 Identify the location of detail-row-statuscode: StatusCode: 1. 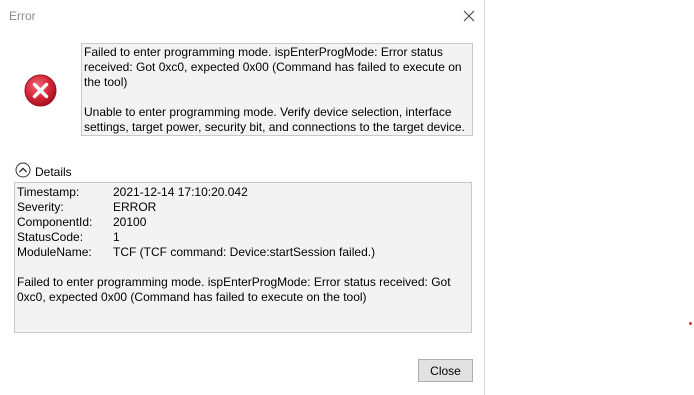
(243, 237).